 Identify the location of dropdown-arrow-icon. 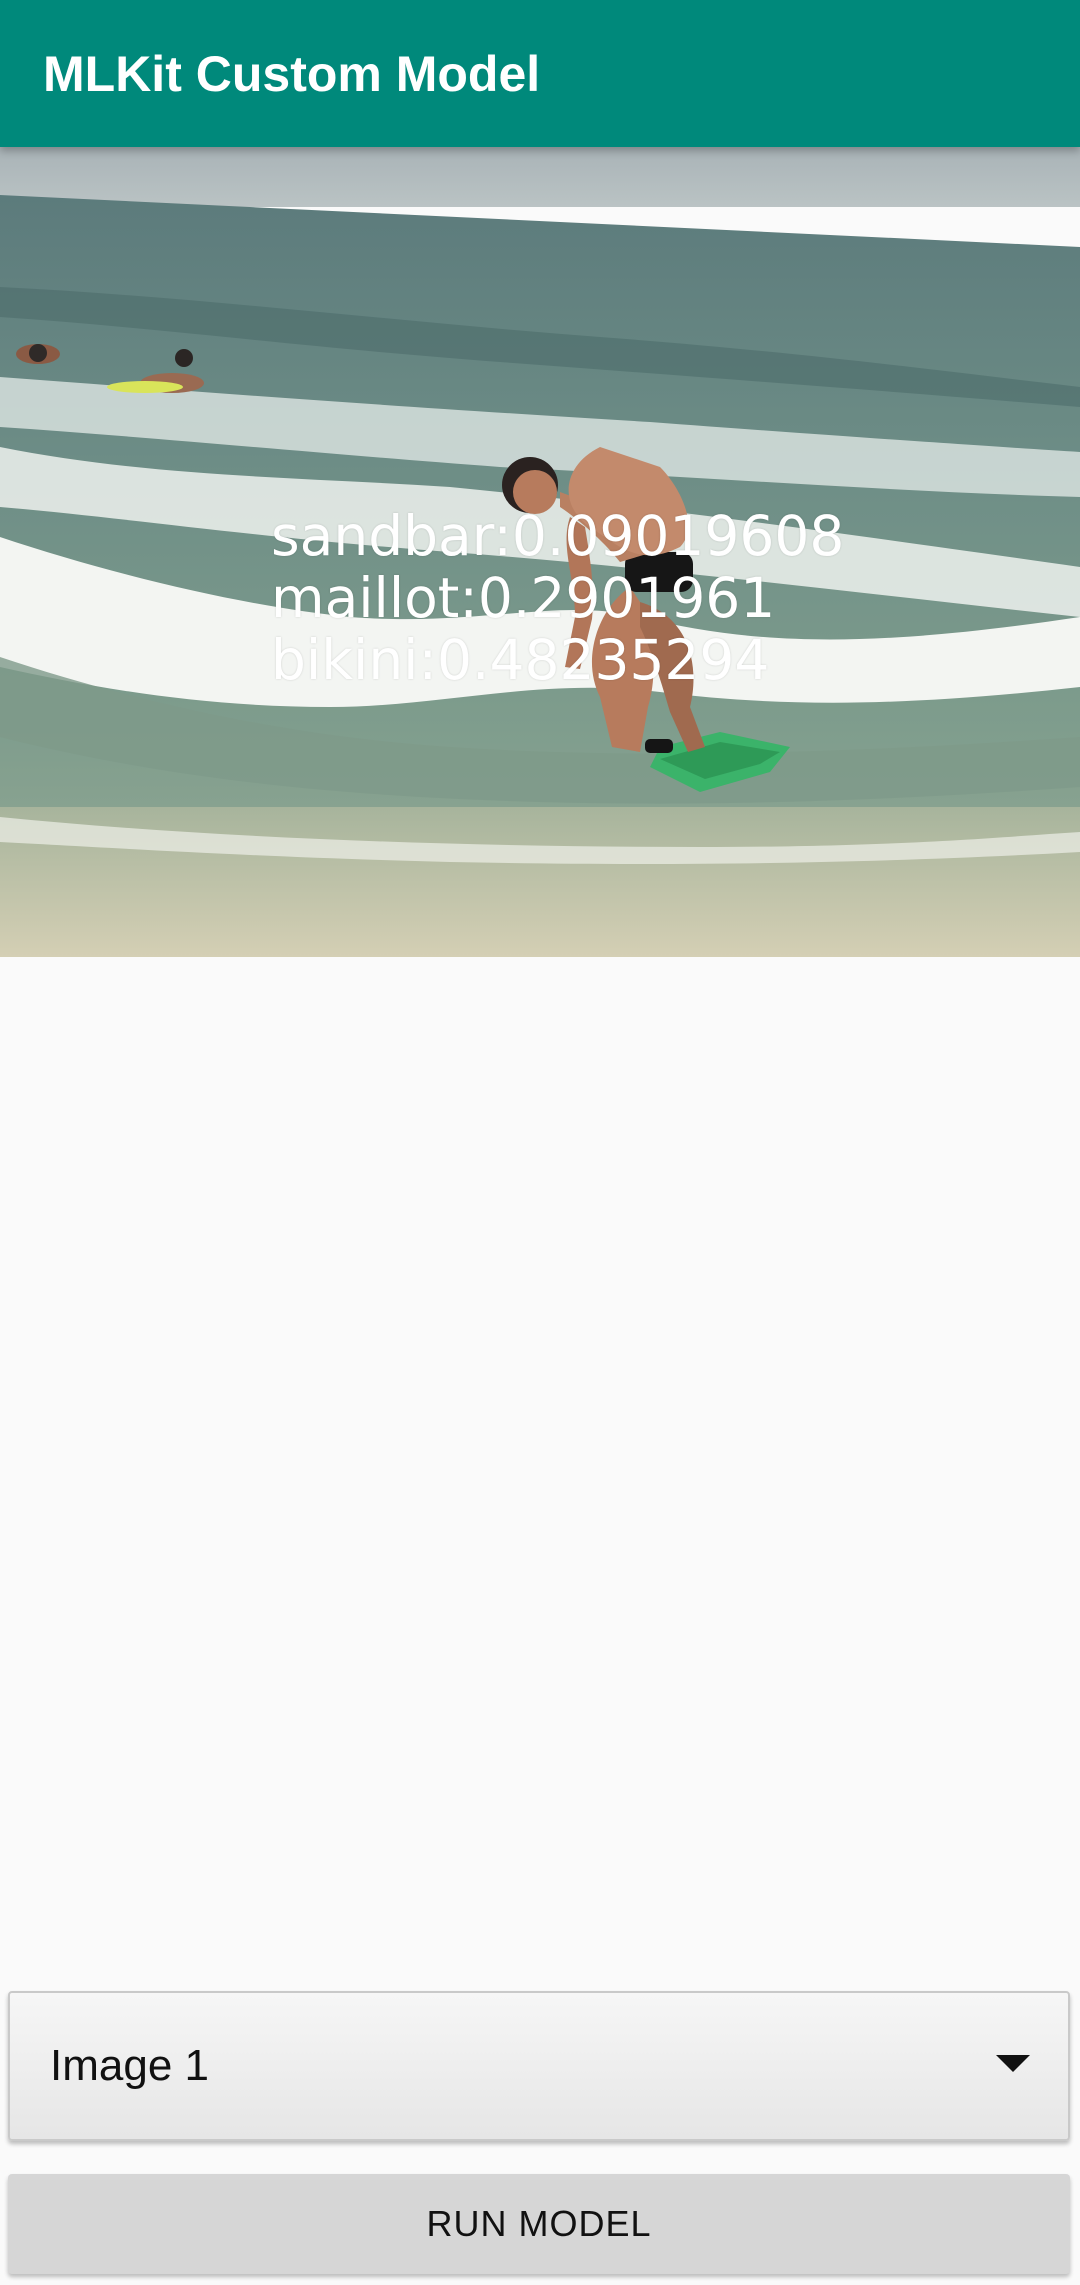
(1013, 2063).